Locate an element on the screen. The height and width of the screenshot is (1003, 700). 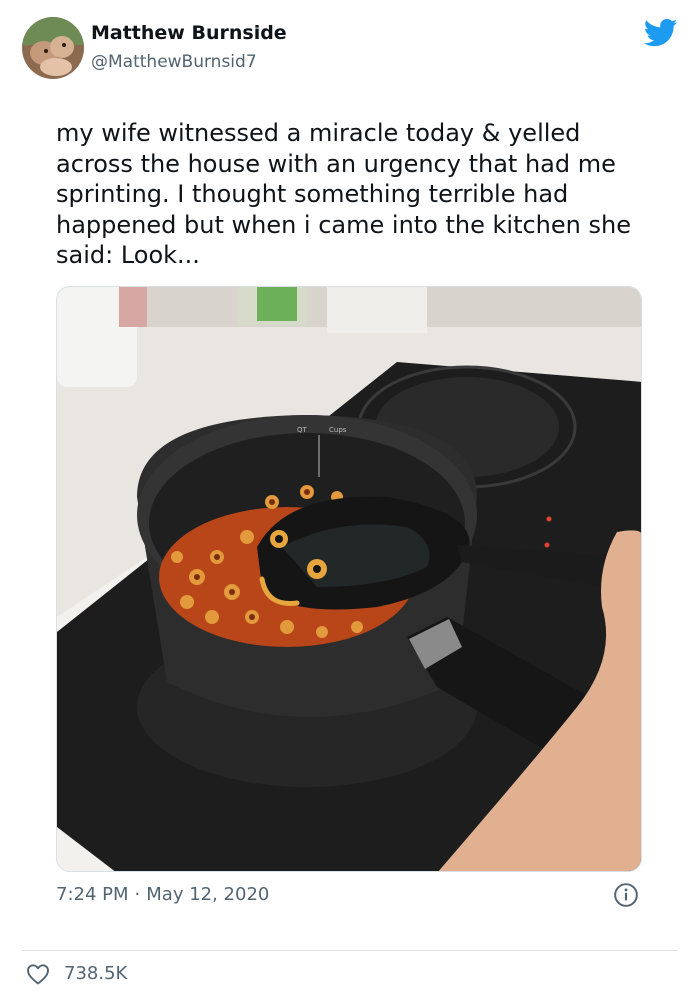
svg-text: QT is located at coordinates (302, 430).